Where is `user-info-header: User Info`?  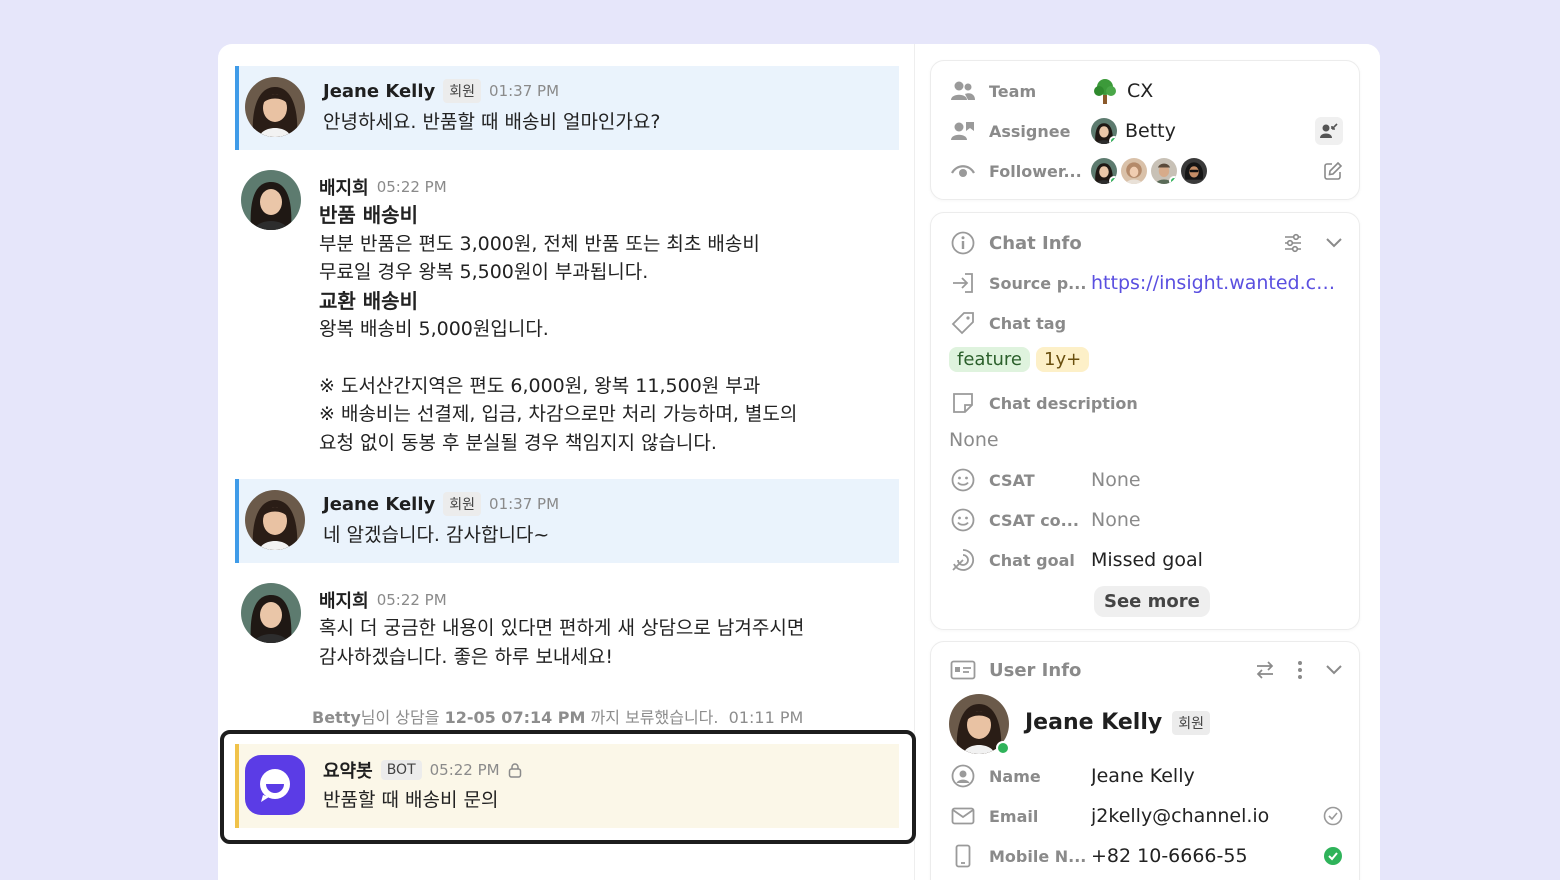
user-info-header: User Info is located at coordinates (1146, 670).